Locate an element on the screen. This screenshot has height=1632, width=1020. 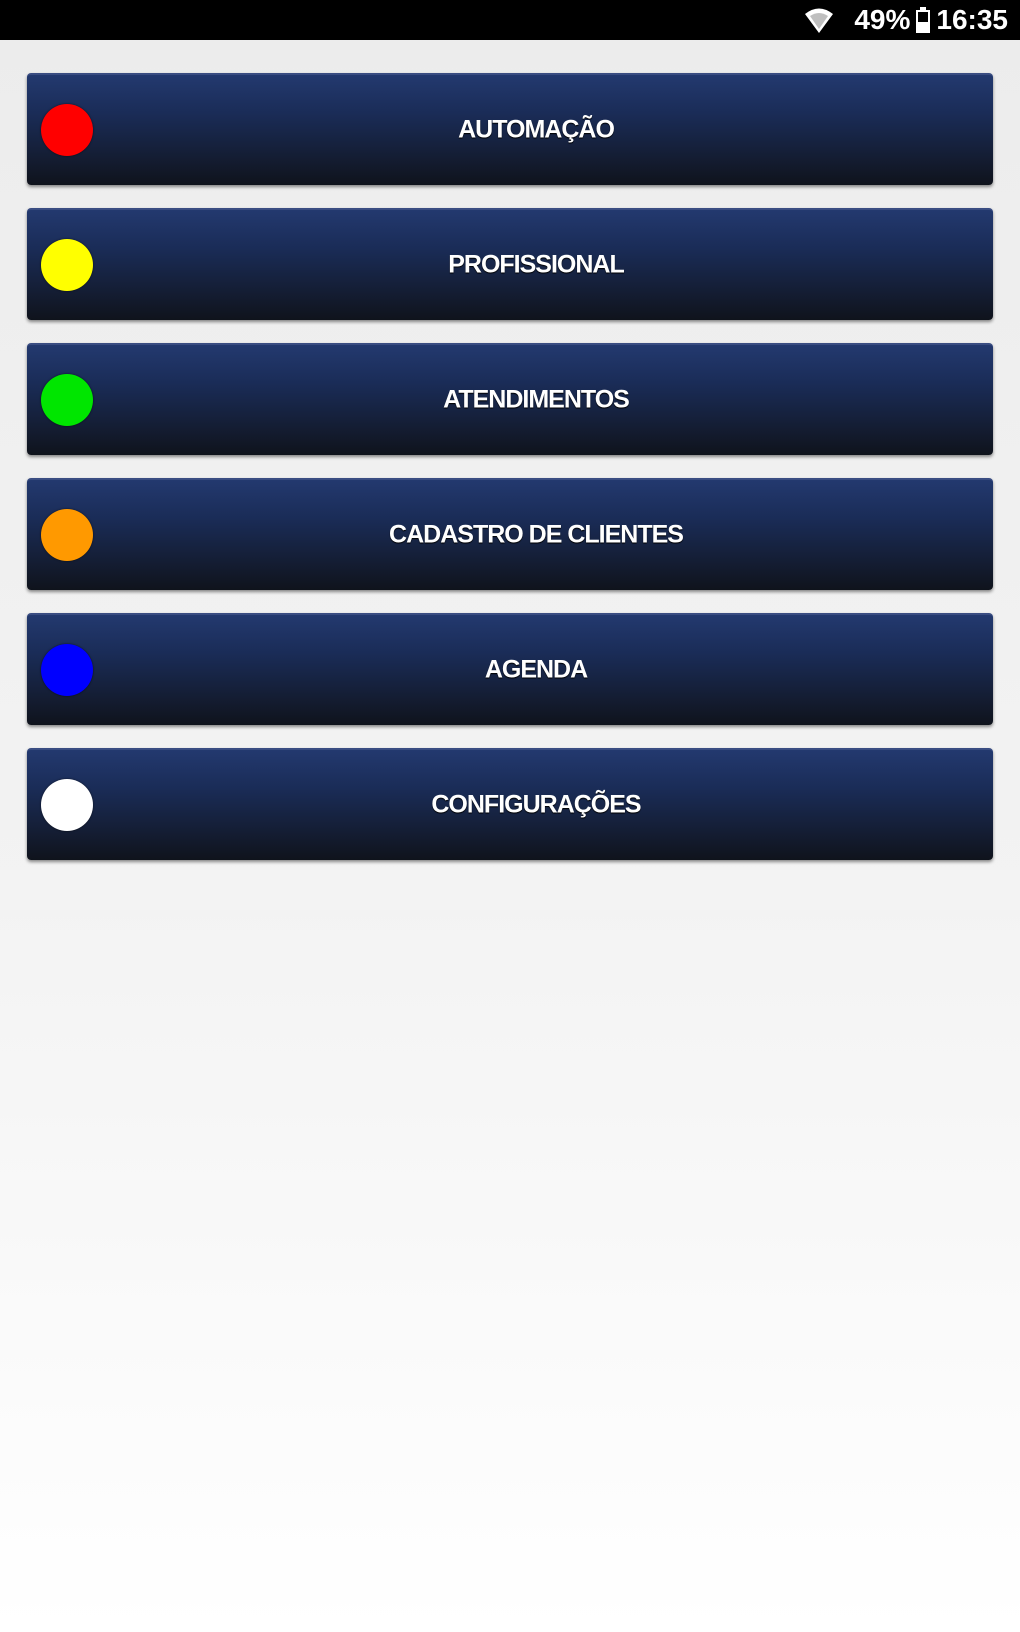
menu-button-atendimentos: ATENDIMENTOS is located at coordinates (510, 399).